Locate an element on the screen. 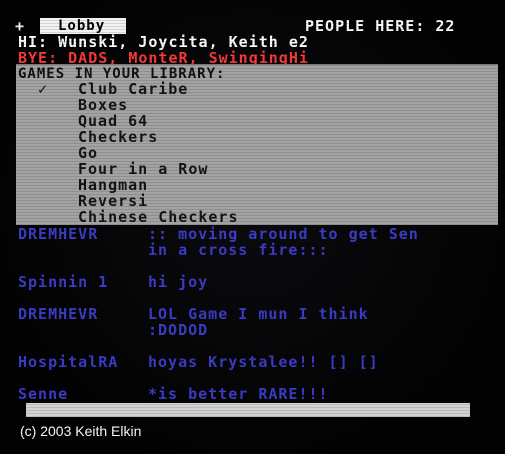  chat-text: hoyas Krystalee!! [] [] is located at coordinates (263, 362).